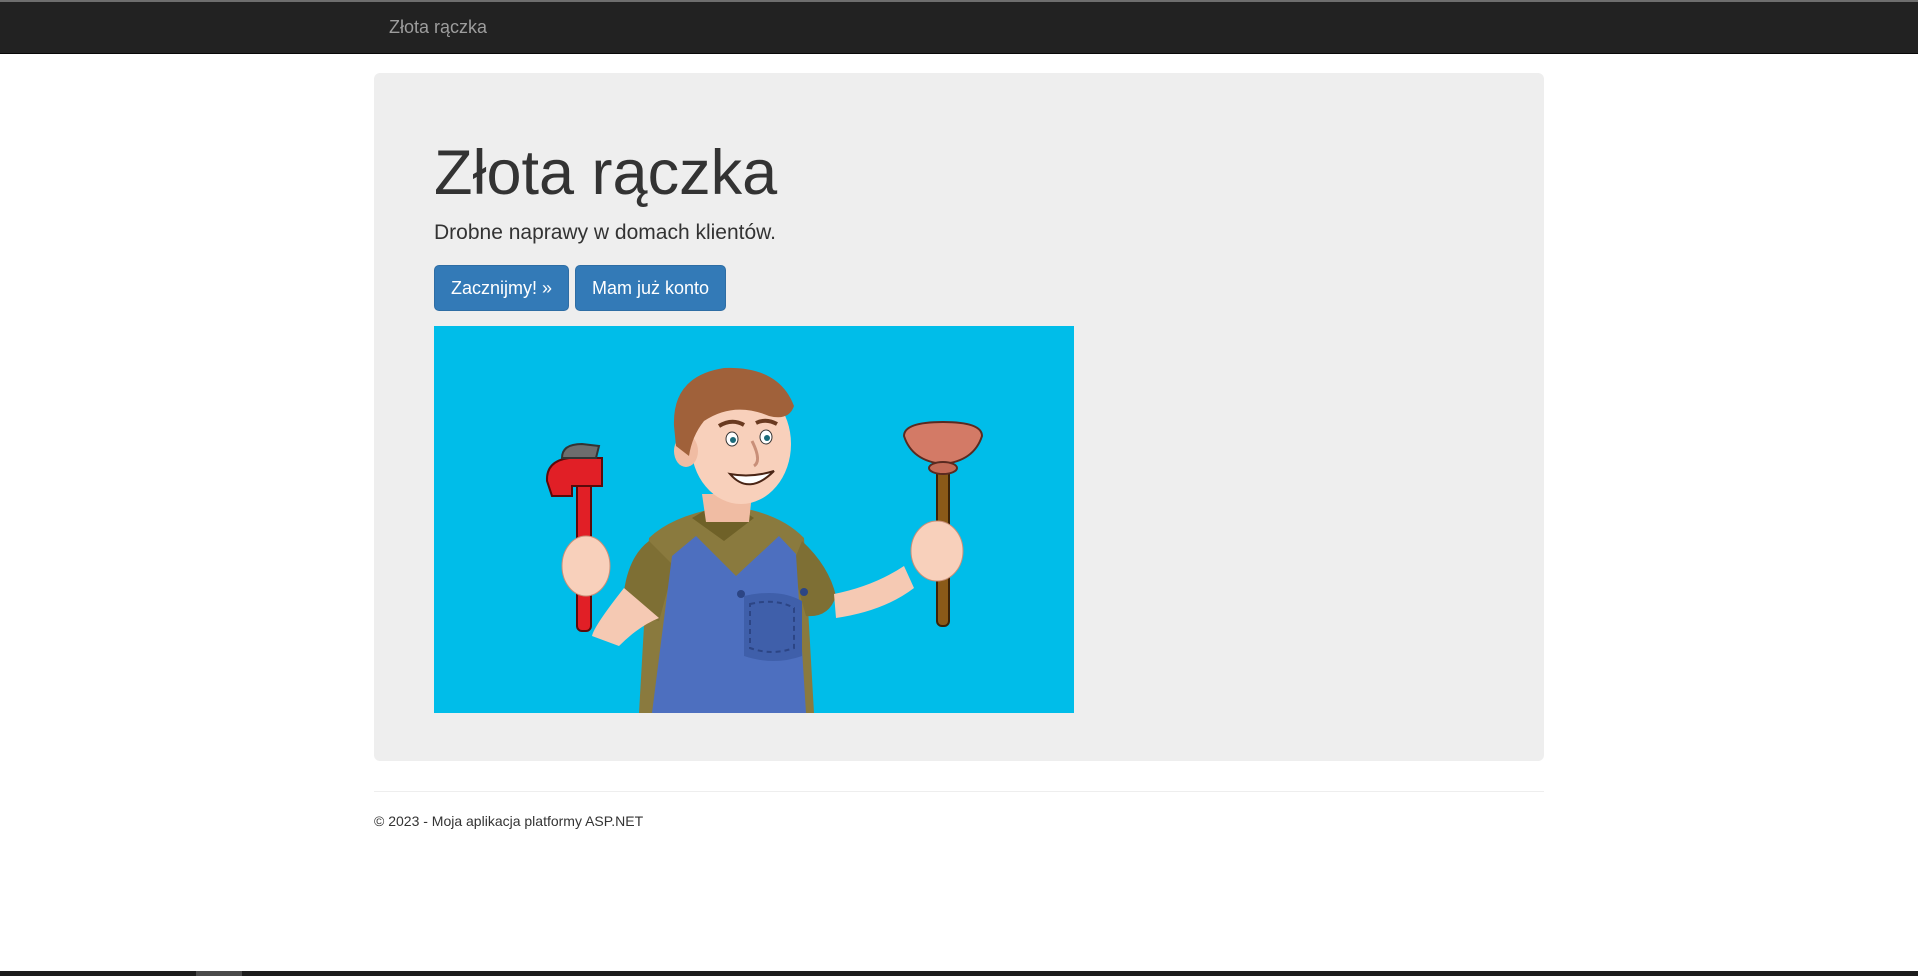 The width and height of the screenshot is (1918, 976). What do you see at coordinates (767, 438) in the screenshot?
I see `right-pupil` at bounding box center [767, 438].